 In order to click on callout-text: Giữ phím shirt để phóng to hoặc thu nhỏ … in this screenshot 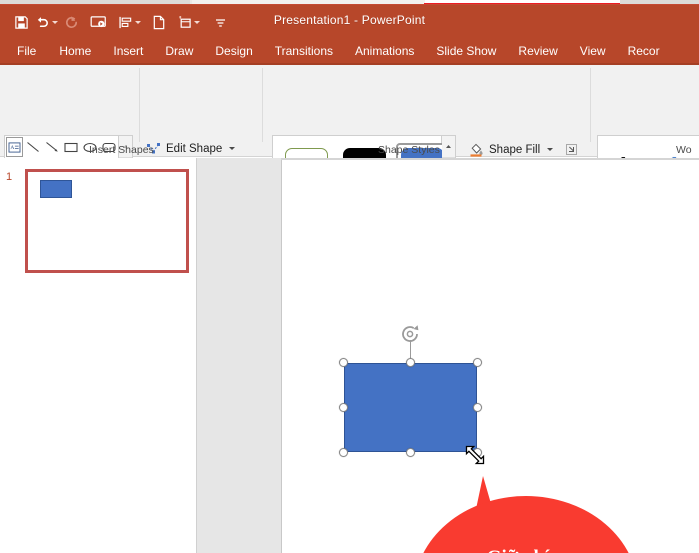, I will do `click(526, 549)`.